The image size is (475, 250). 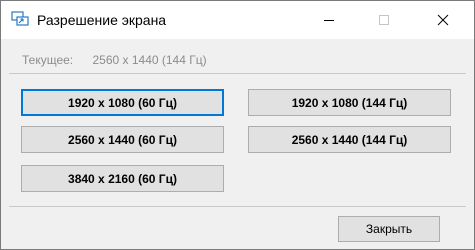 I want to click on maximize-button, so click(x=384, y=20).